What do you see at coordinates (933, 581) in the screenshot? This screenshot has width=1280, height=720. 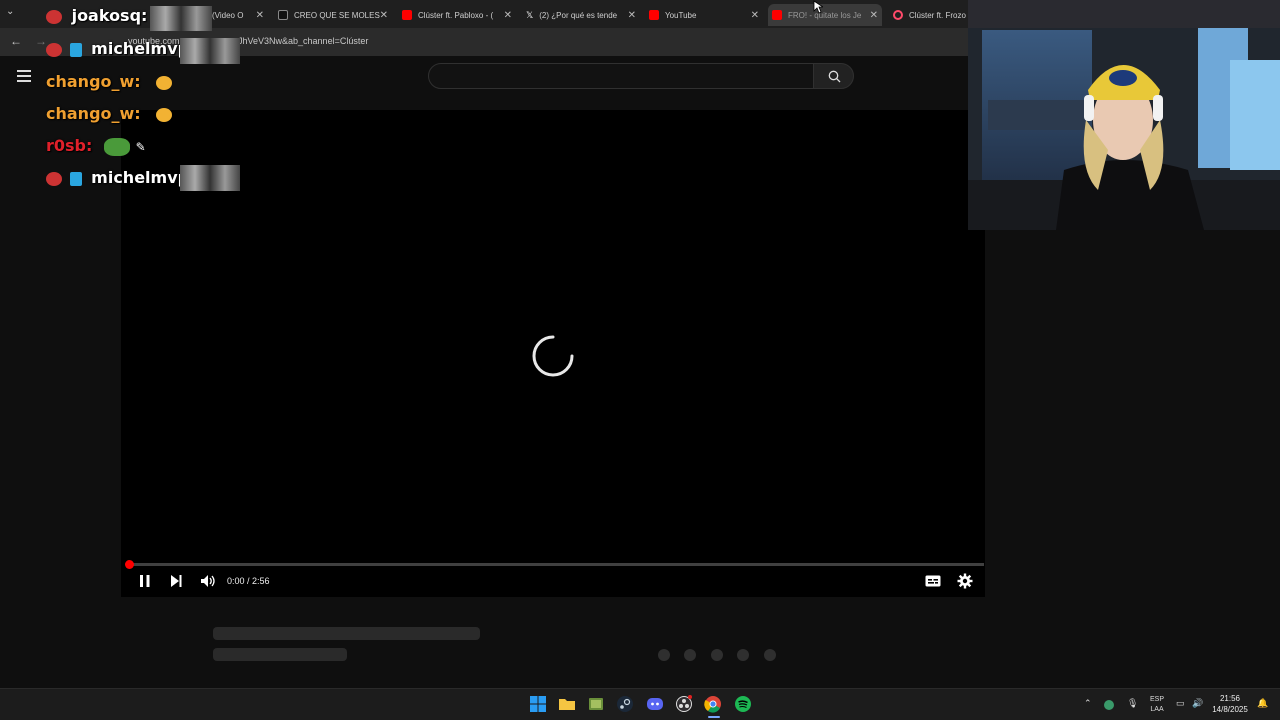 I see `subtitles-button` at bounding box center [933, 581].